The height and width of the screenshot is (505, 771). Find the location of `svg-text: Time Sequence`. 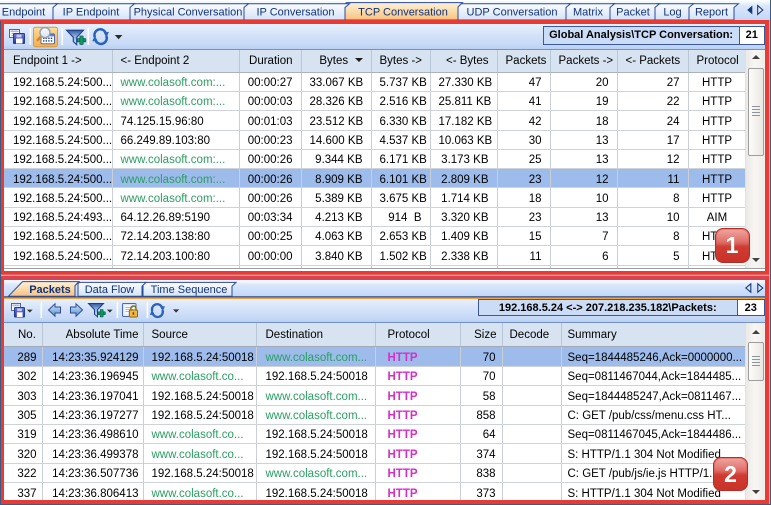

svg-text: Time Sequence is located at coordinates (189, 290).